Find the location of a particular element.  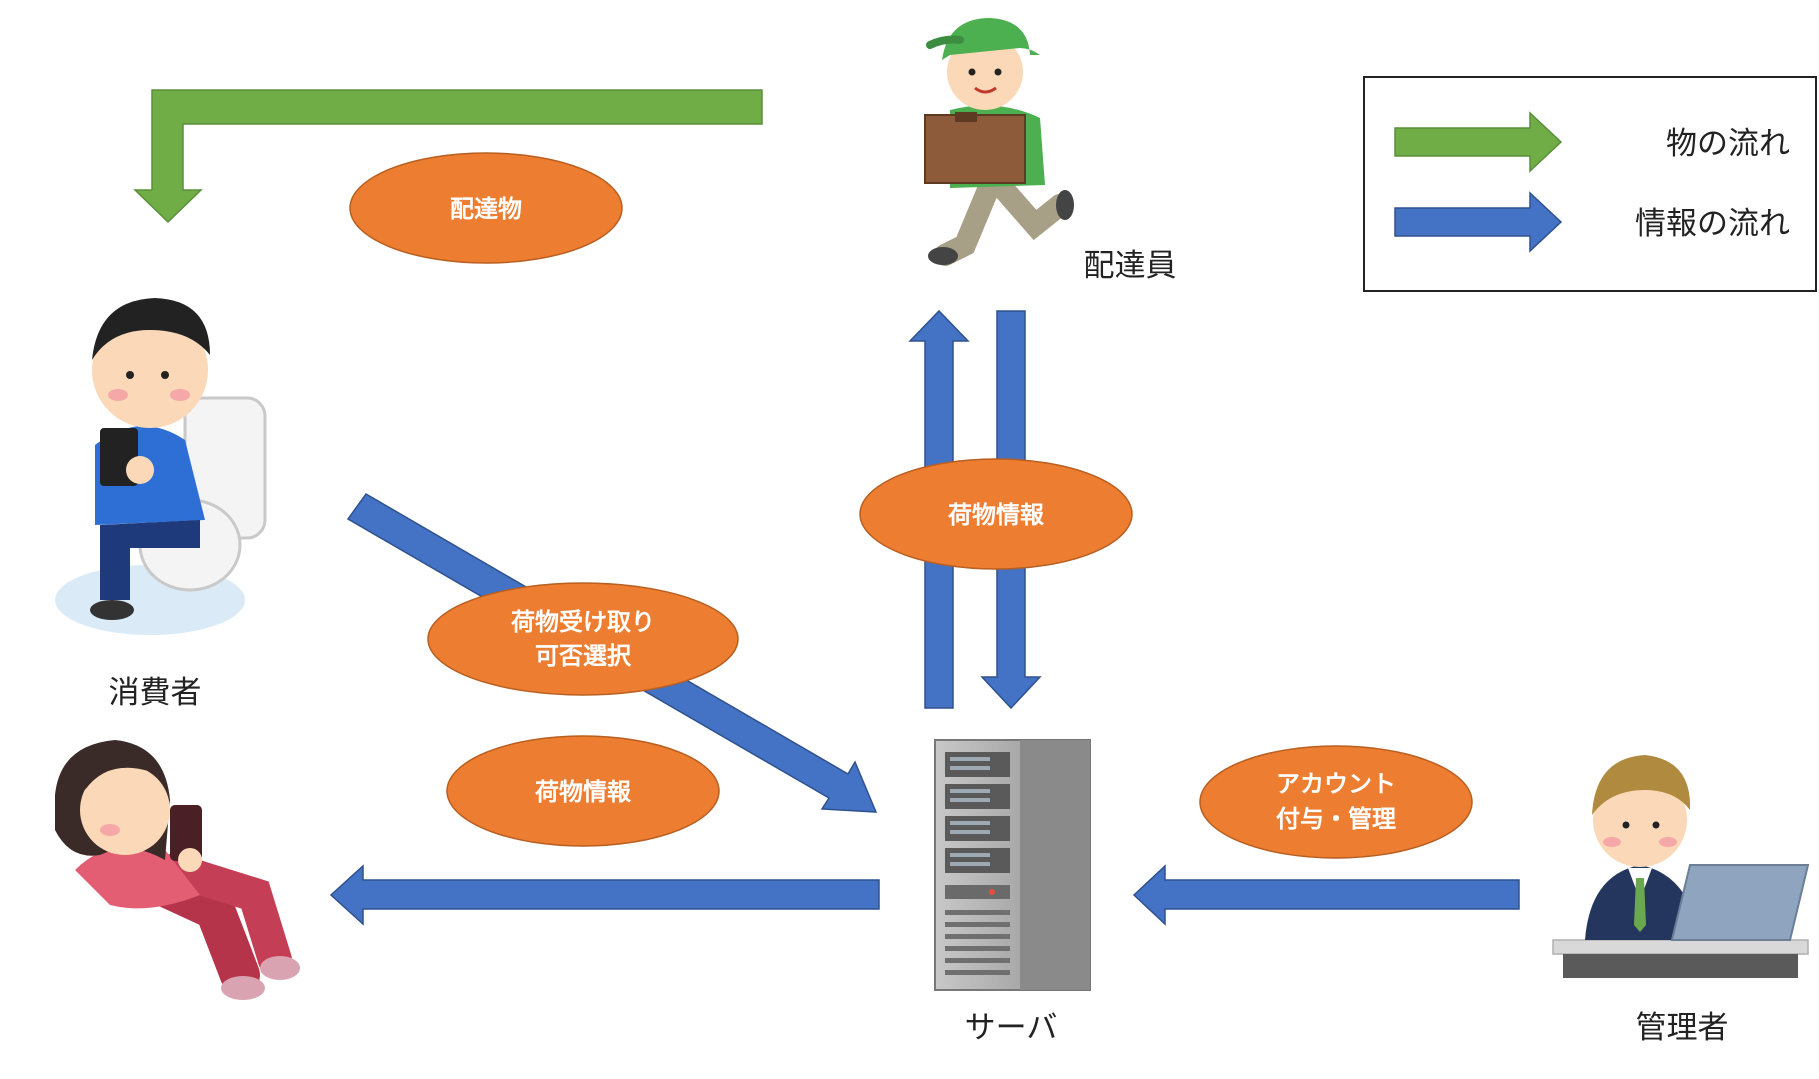

flow-label-package-info-top: 荷物情報 is located at coordinates (996, 514).